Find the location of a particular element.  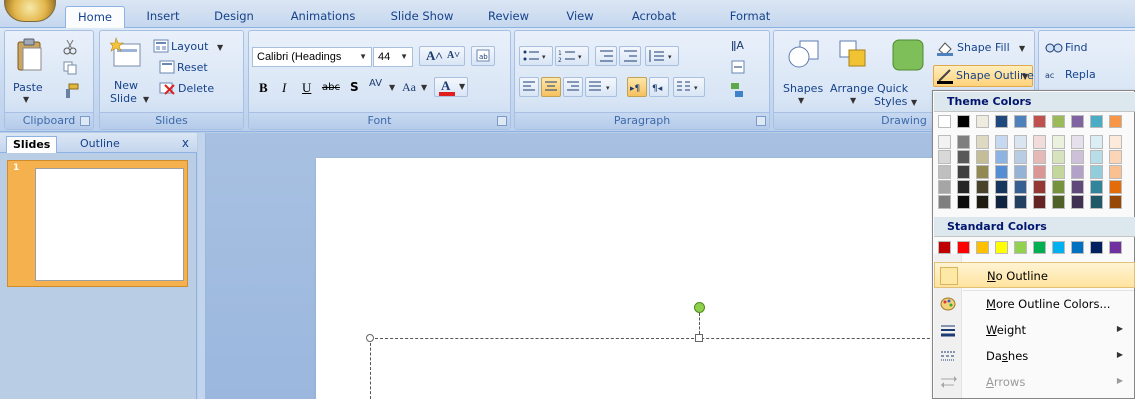

resize-handle-top-middle is located at coordinates (699, 338).